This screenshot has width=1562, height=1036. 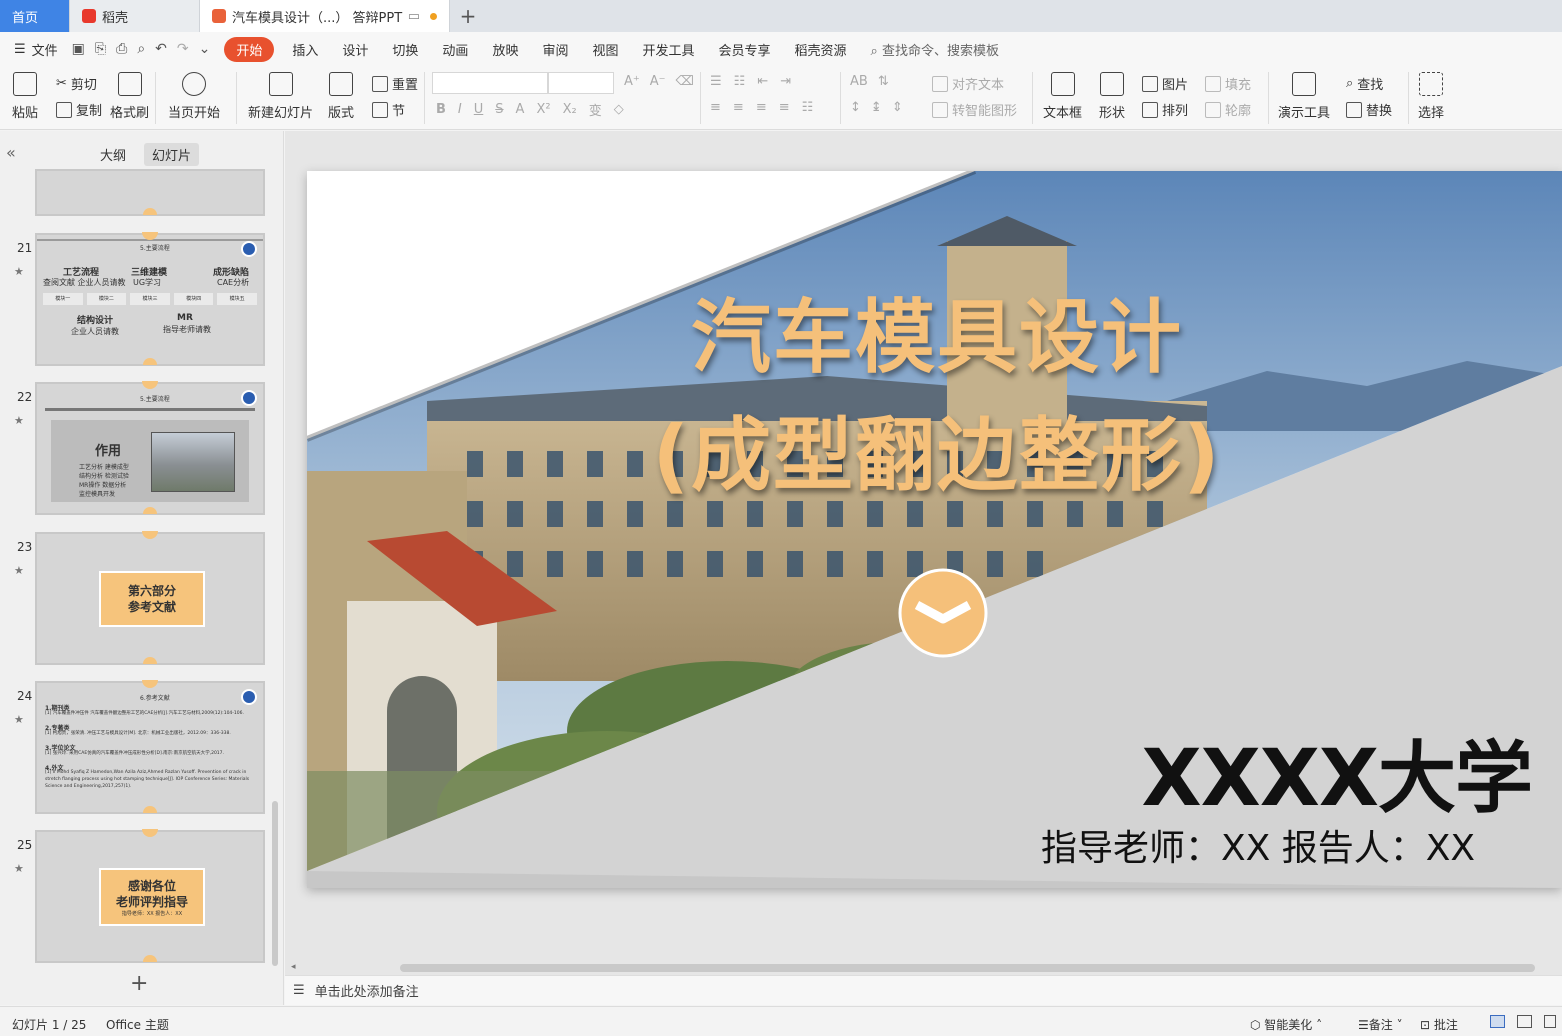 I want to click on command-search: ⌕ 查找命令、搜索模板, so click(x=935, y=49).